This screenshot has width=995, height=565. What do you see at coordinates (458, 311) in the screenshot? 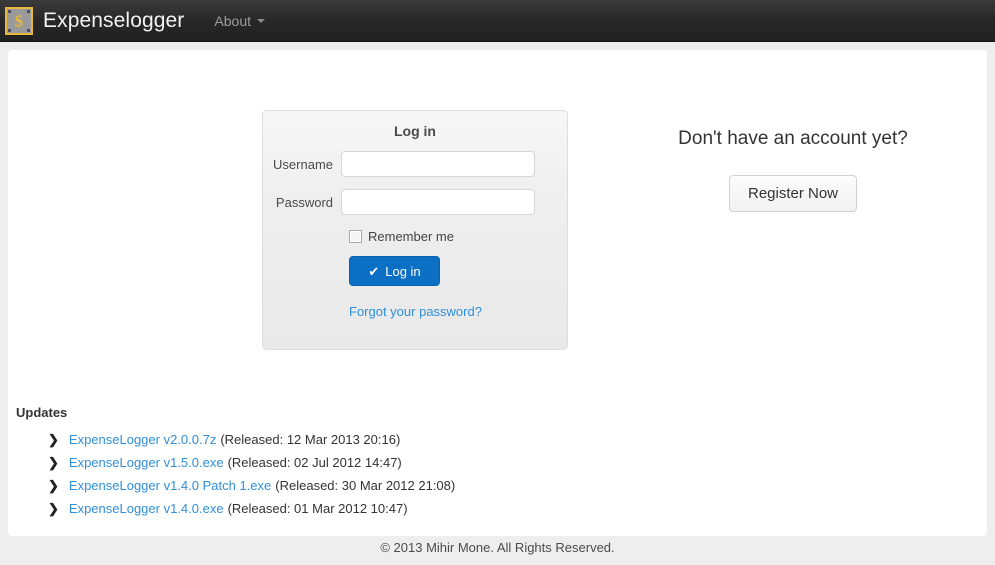
I see `forgot-password-link: Forgot your password?` at bounding box center [458, 311].